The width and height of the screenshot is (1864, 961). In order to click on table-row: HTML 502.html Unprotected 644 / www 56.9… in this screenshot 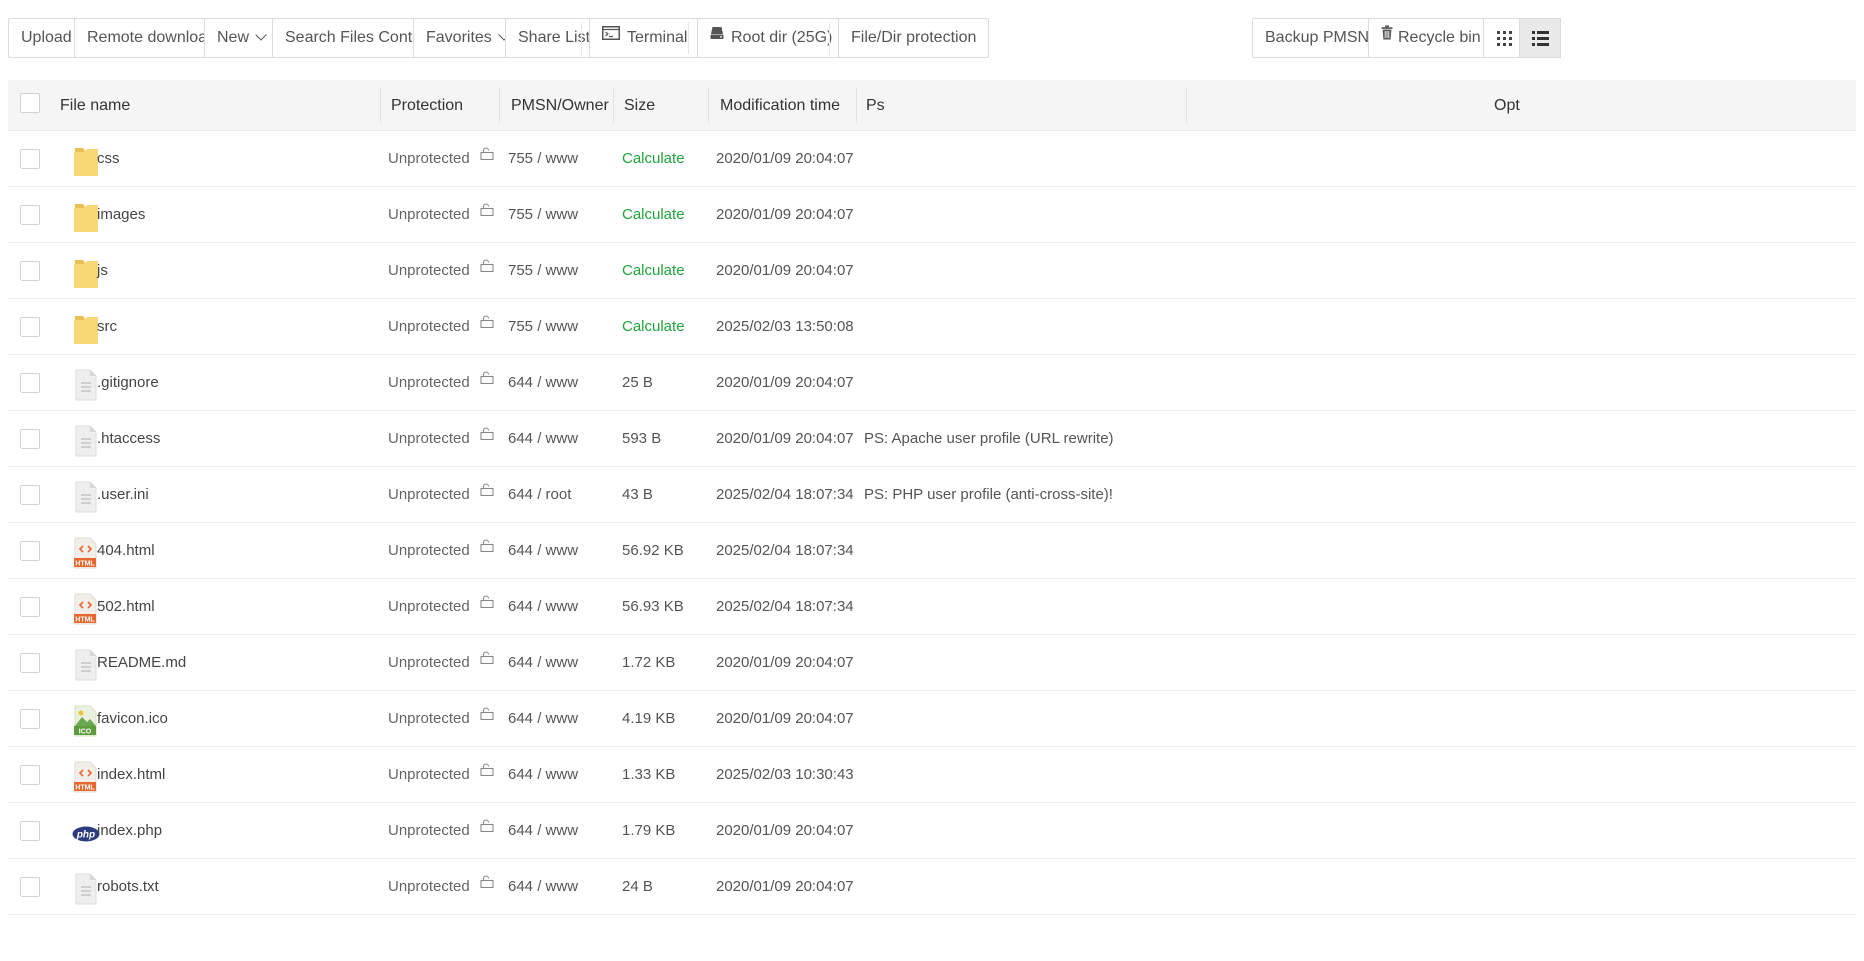, I will do `click(932, 607)`.